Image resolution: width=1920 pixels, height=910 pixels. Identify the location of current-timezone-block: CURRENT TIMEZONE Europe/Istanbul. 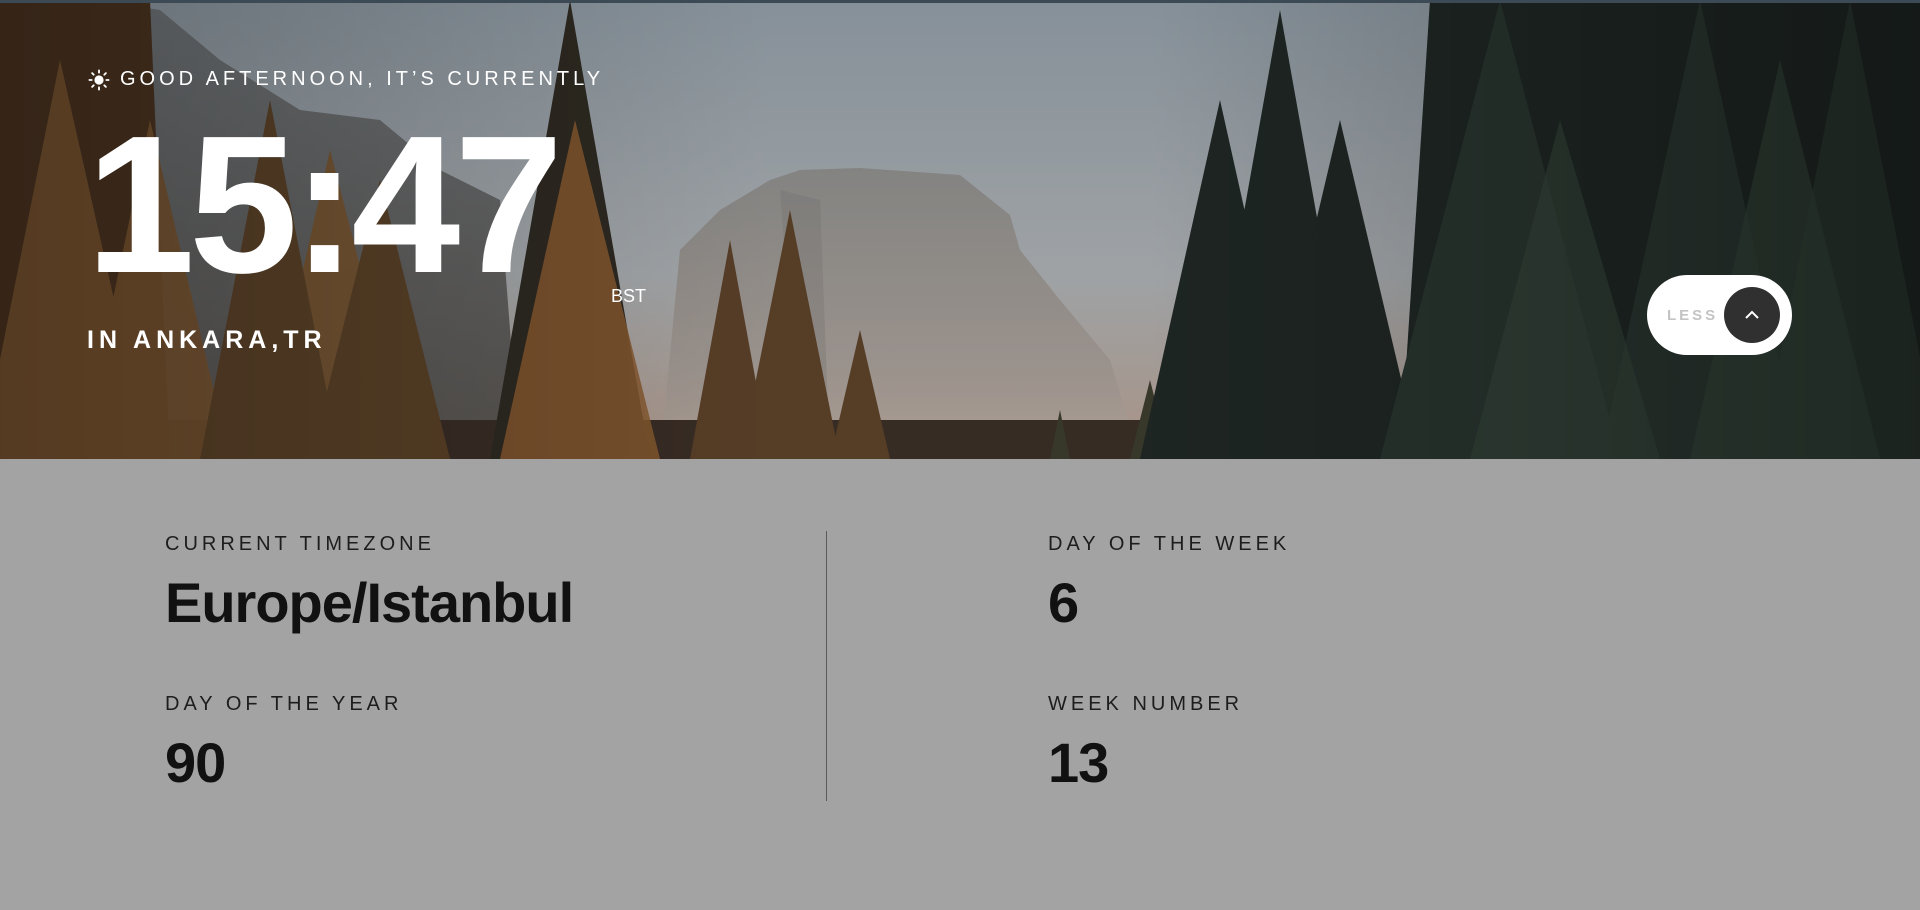
(369, 584).